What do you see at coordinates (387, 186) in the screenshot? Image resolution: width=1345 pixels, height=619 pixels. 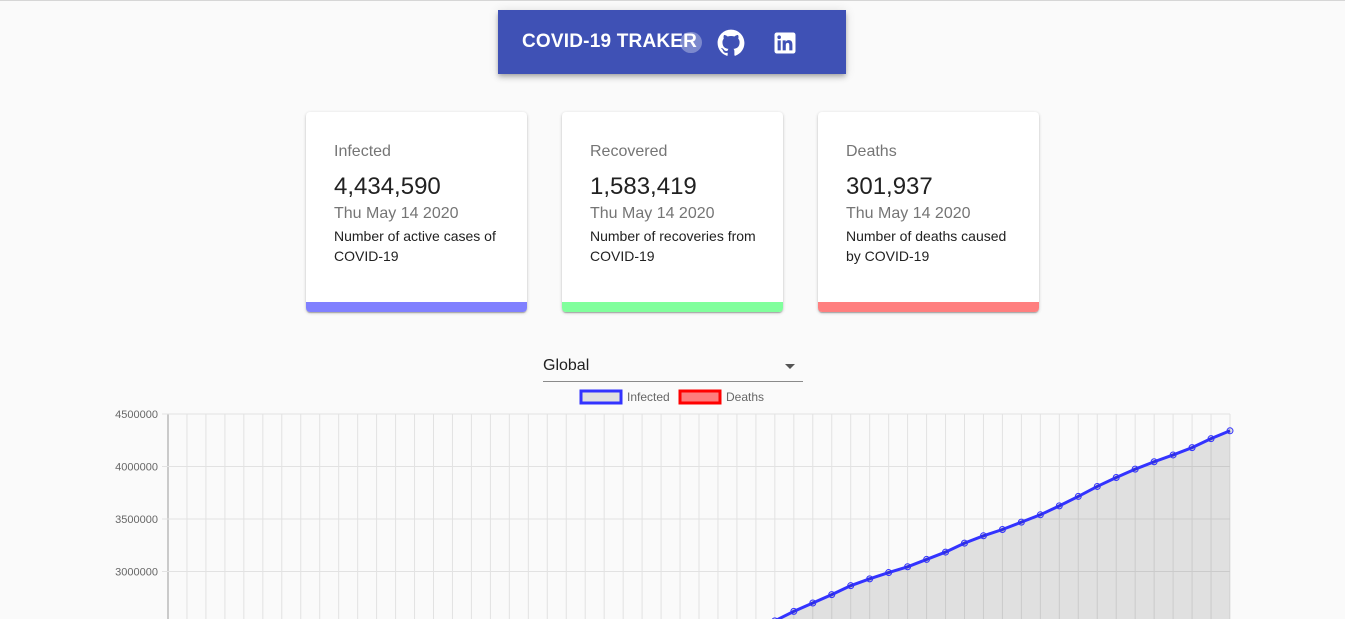 I see `card-value: 4,434,590` at bounding box center [387, 186].